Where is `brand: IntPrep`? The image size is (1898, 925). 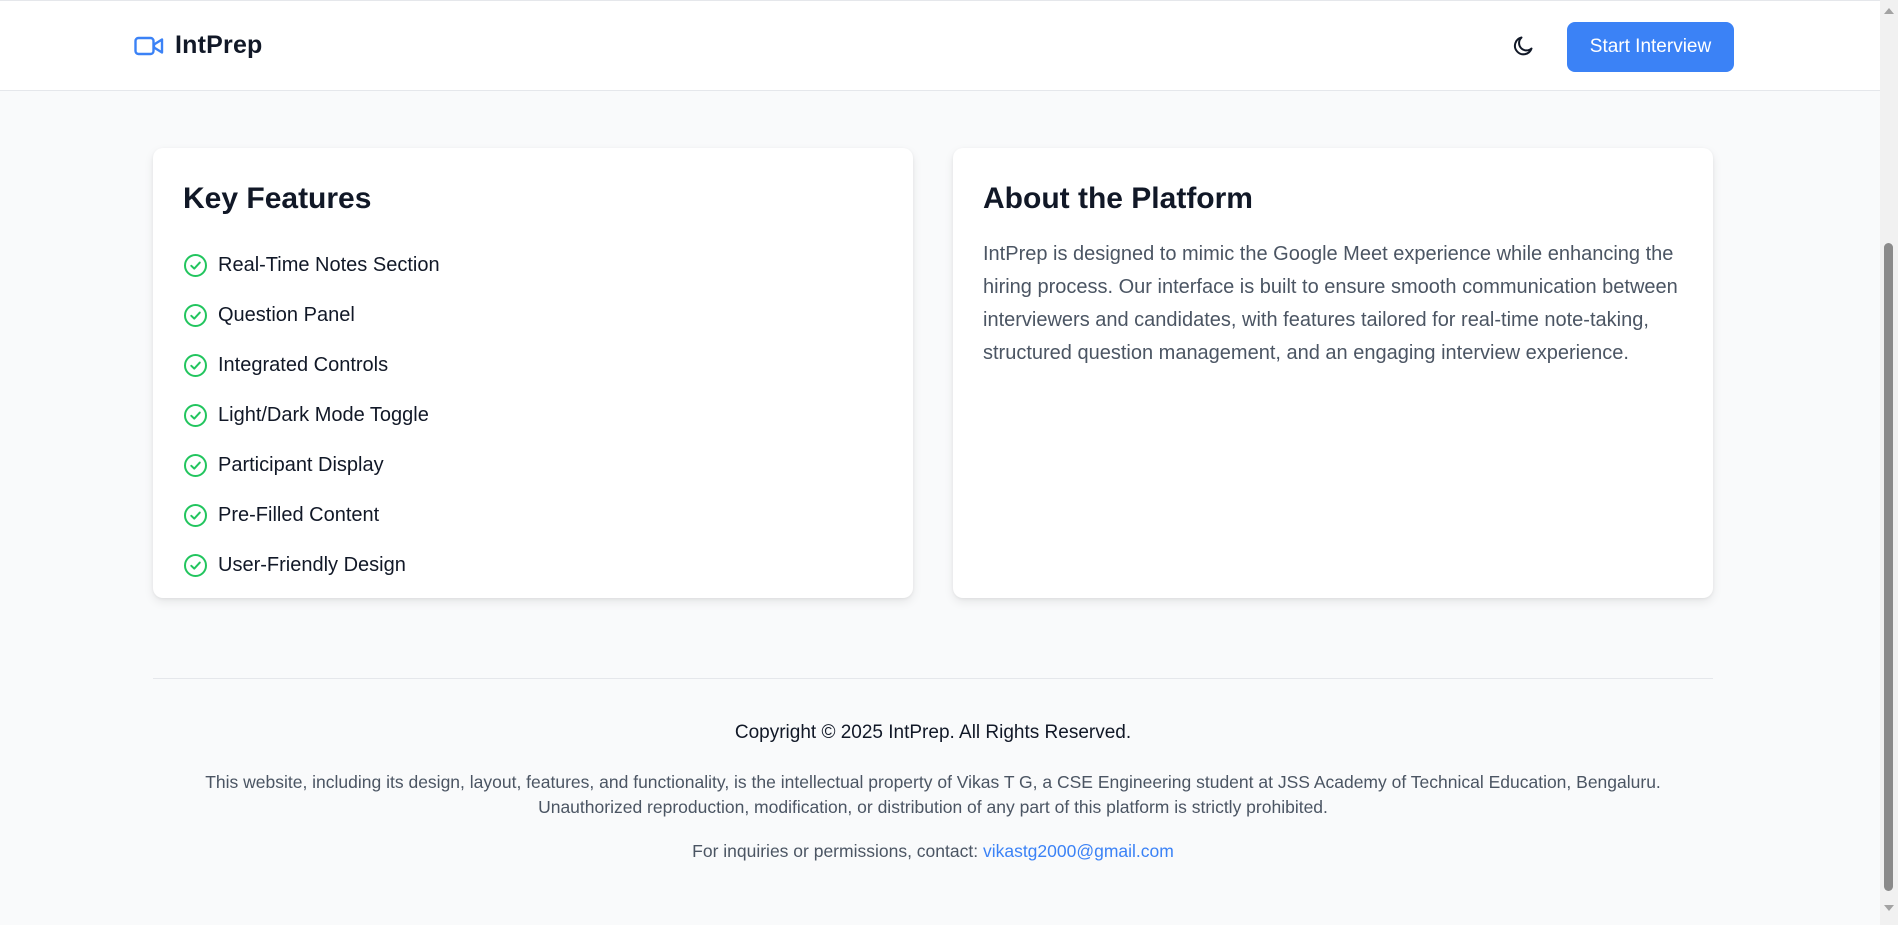
brand: IntPrep is located at coordinates (198, 45).